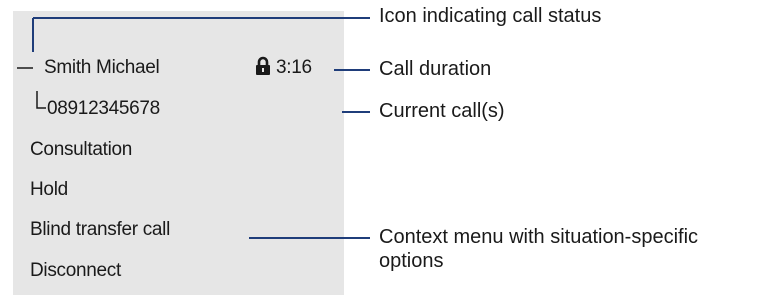 The image size is (778, 305). What do you see at coordinates (435, 69) in the screenshot?
I see `call-duration-callout: Call duration` at bounding box center [435, 69].